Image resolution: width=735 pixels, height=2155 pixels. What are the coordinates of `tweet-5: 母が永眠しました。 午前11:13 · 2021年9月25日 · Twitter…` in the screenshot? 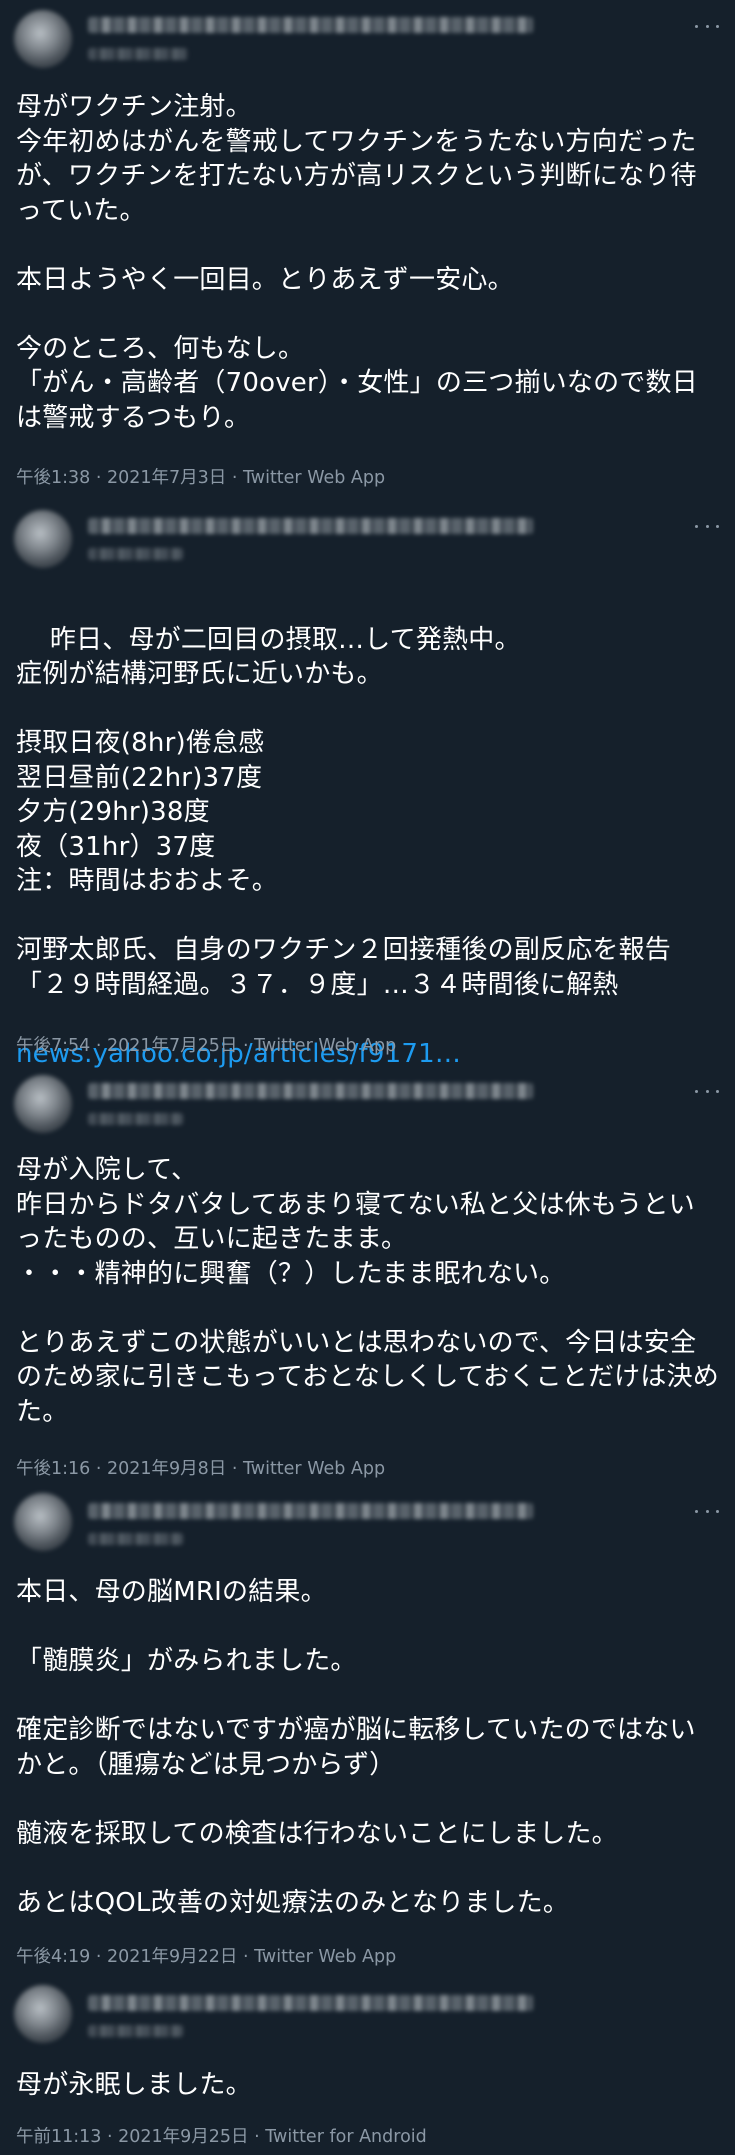 It's located at (367, 2070).